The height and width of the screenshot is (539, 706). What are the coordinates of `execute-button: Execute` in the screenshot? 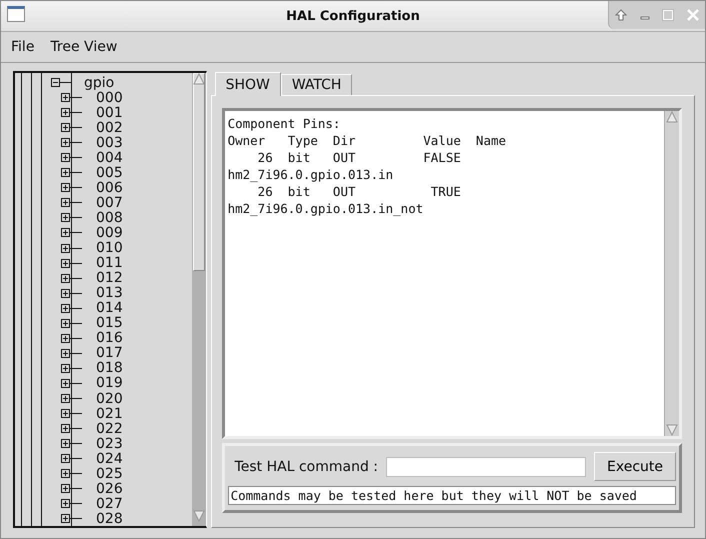 It's located at (635, 466).